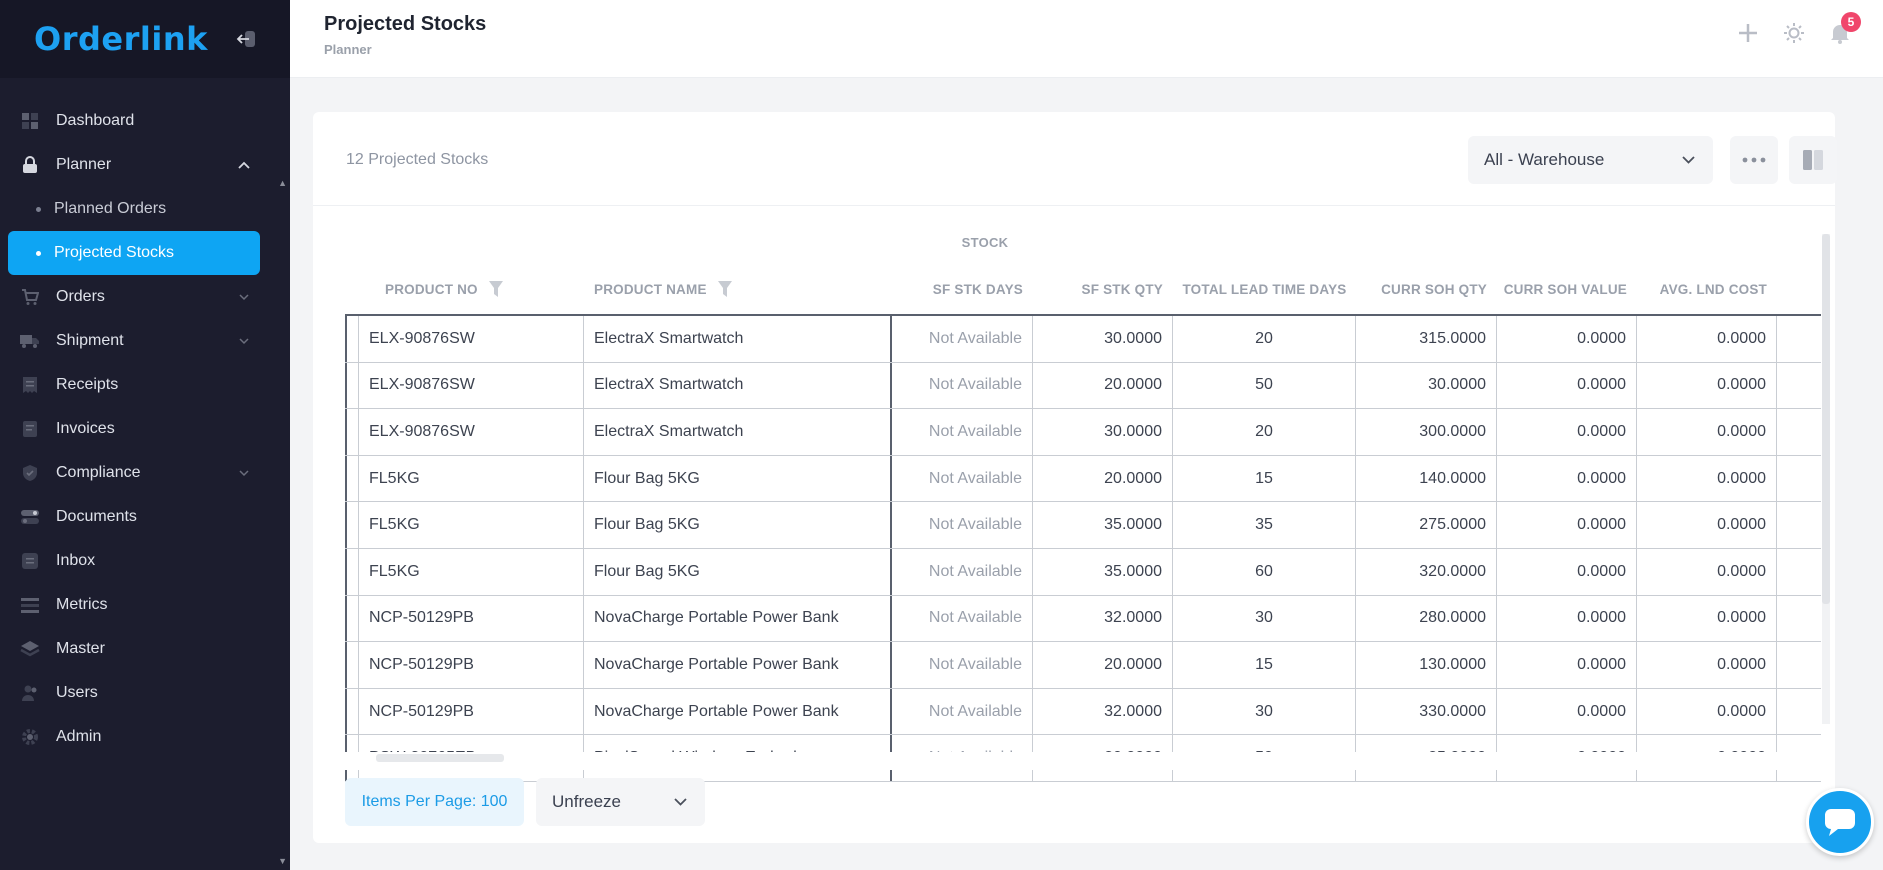 The image size is (1883, 870). What do you see at coordinates (1426, 339) in the screenshot?
I see `cell-curr-soh-qty: 315.0000` at bounding box center [1426, 339].